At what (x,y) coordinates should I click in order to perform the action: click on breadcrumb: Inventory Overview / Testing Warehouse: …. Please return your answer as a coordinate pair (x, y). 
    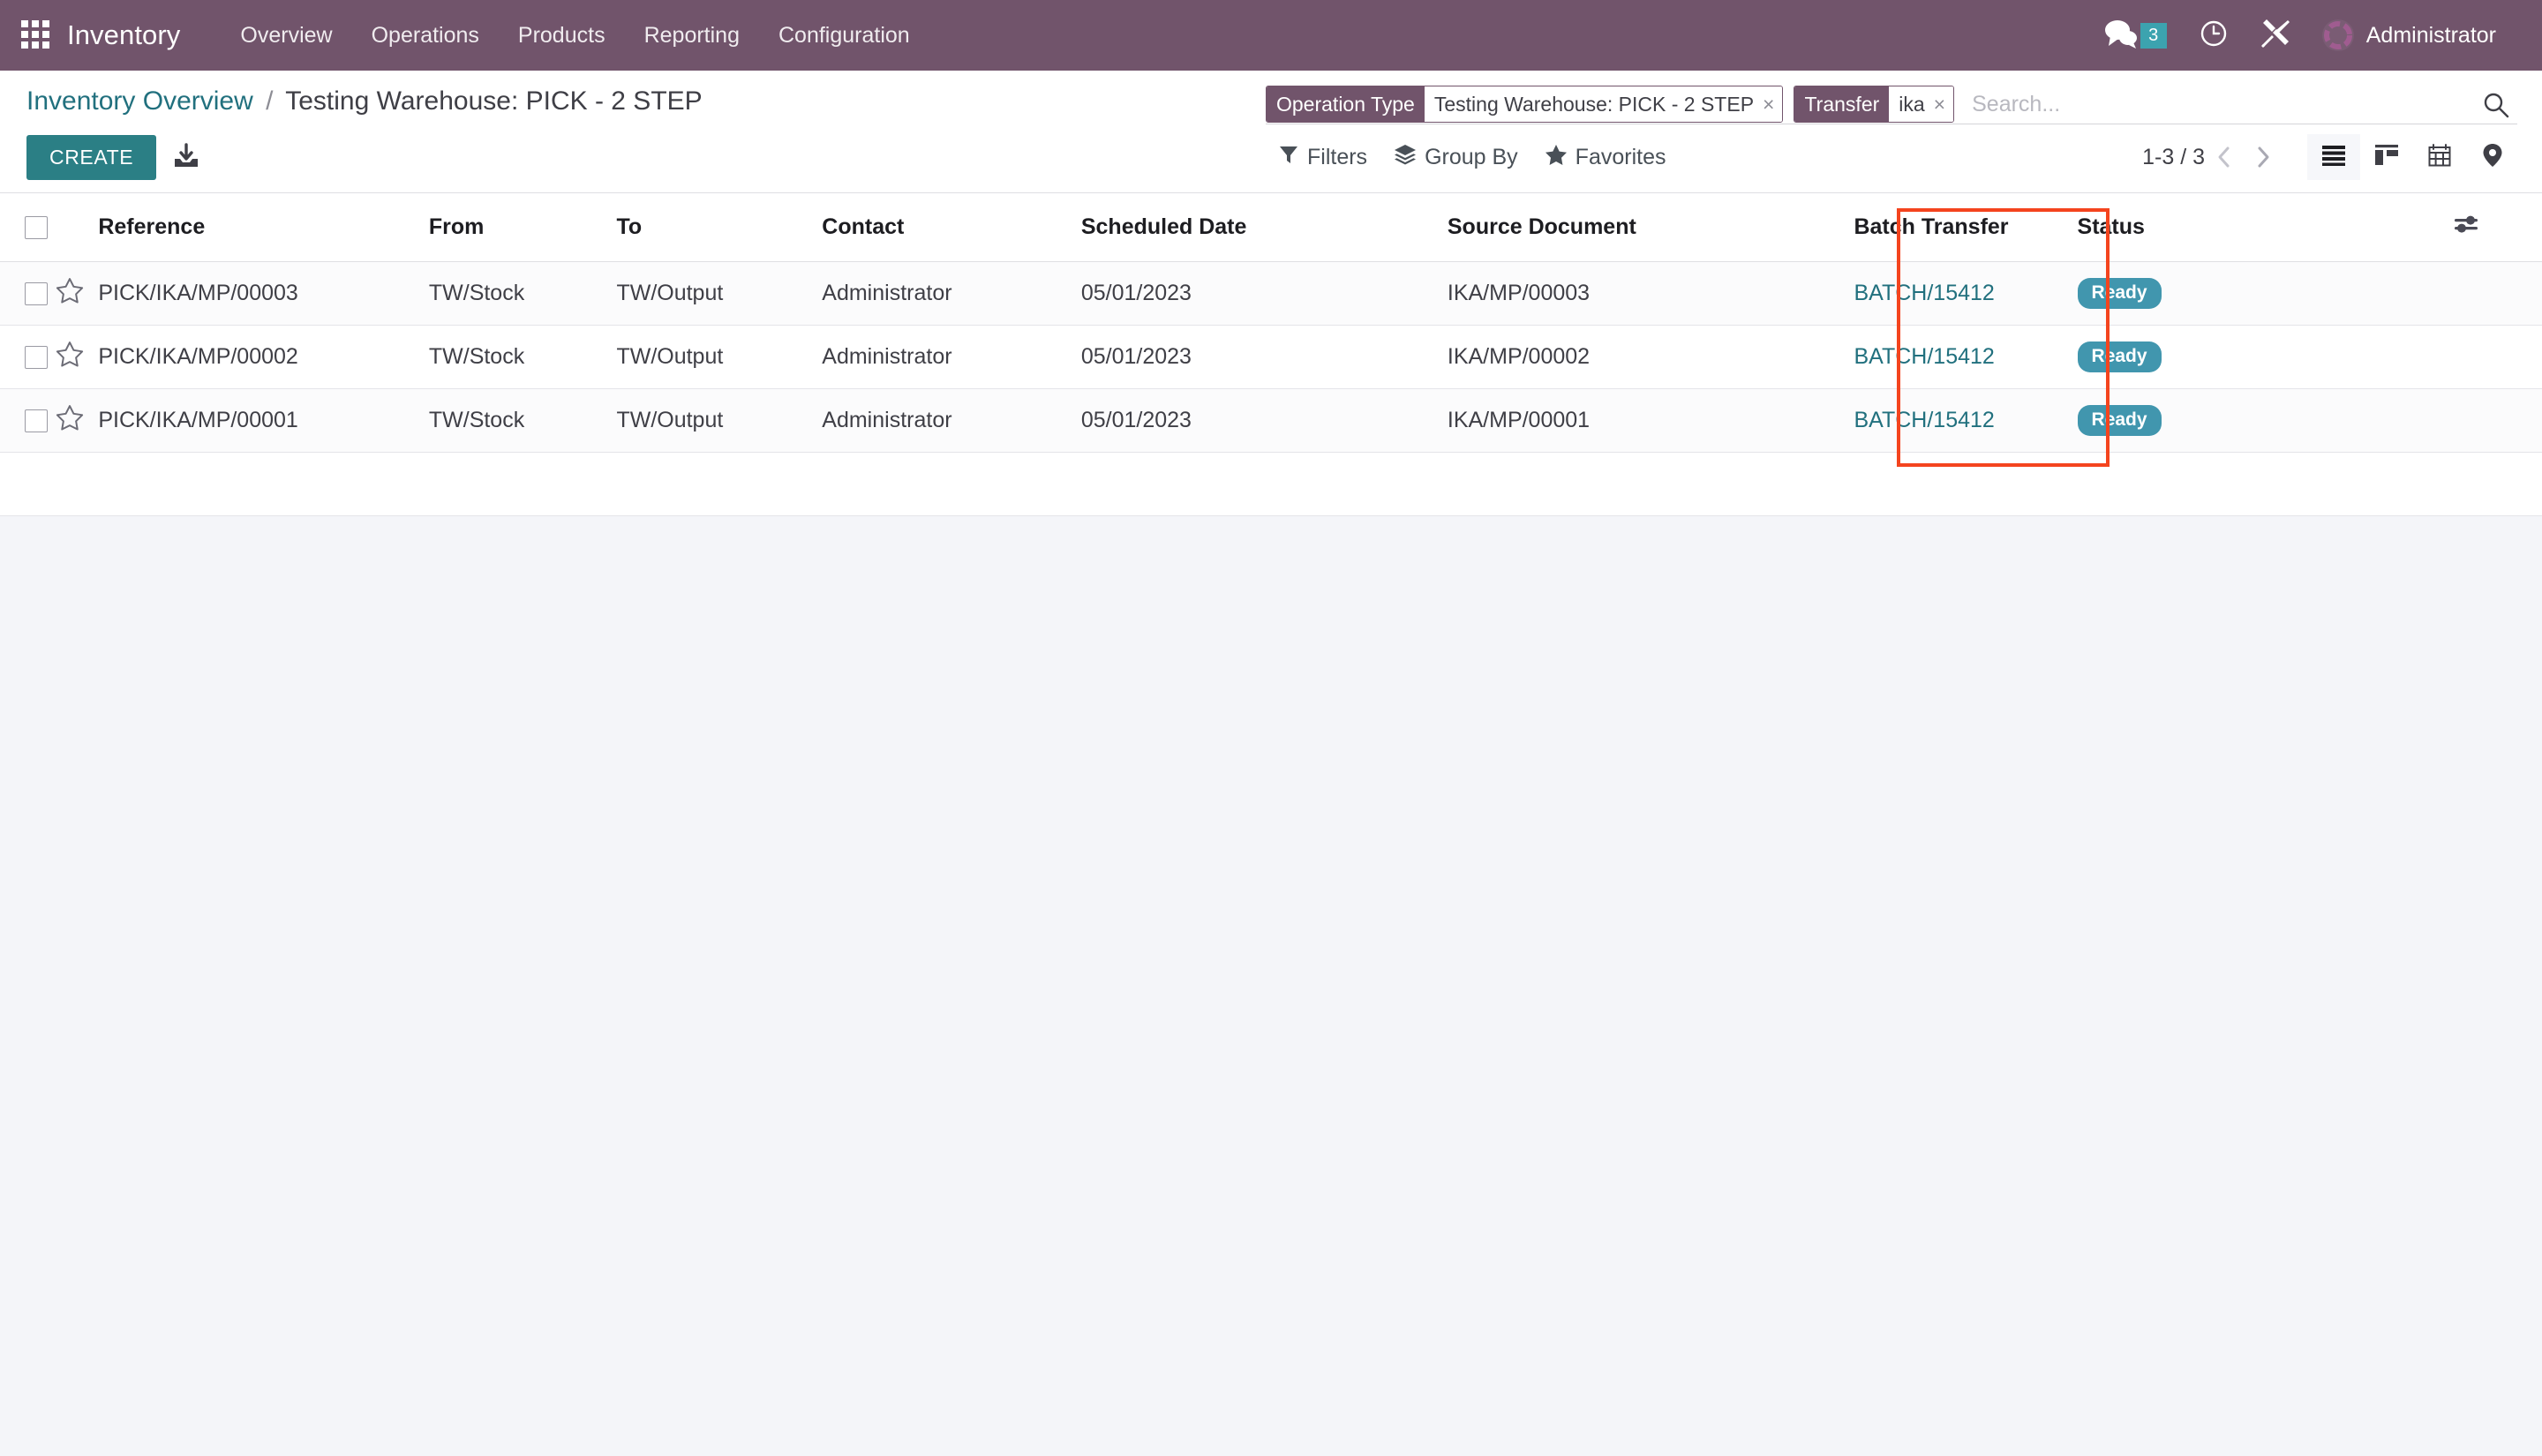
    Looking at the image, I should click on (364, 101).